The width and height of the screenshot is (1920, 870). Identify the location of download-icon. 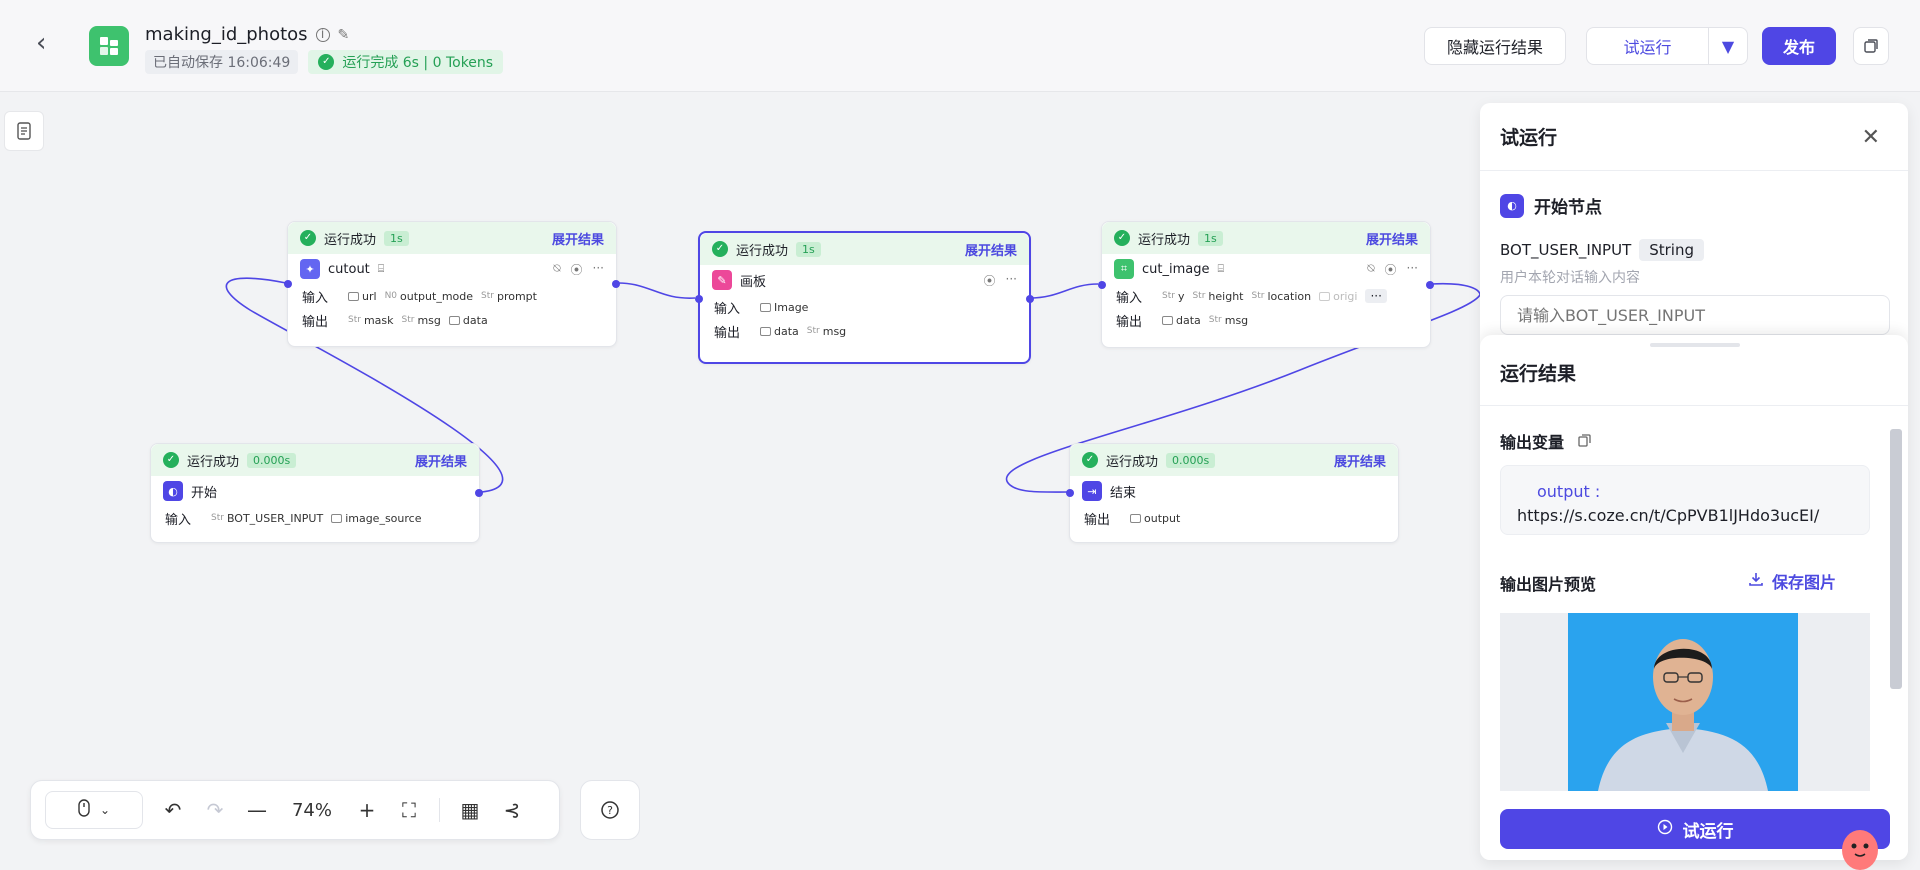
(1756, 581).